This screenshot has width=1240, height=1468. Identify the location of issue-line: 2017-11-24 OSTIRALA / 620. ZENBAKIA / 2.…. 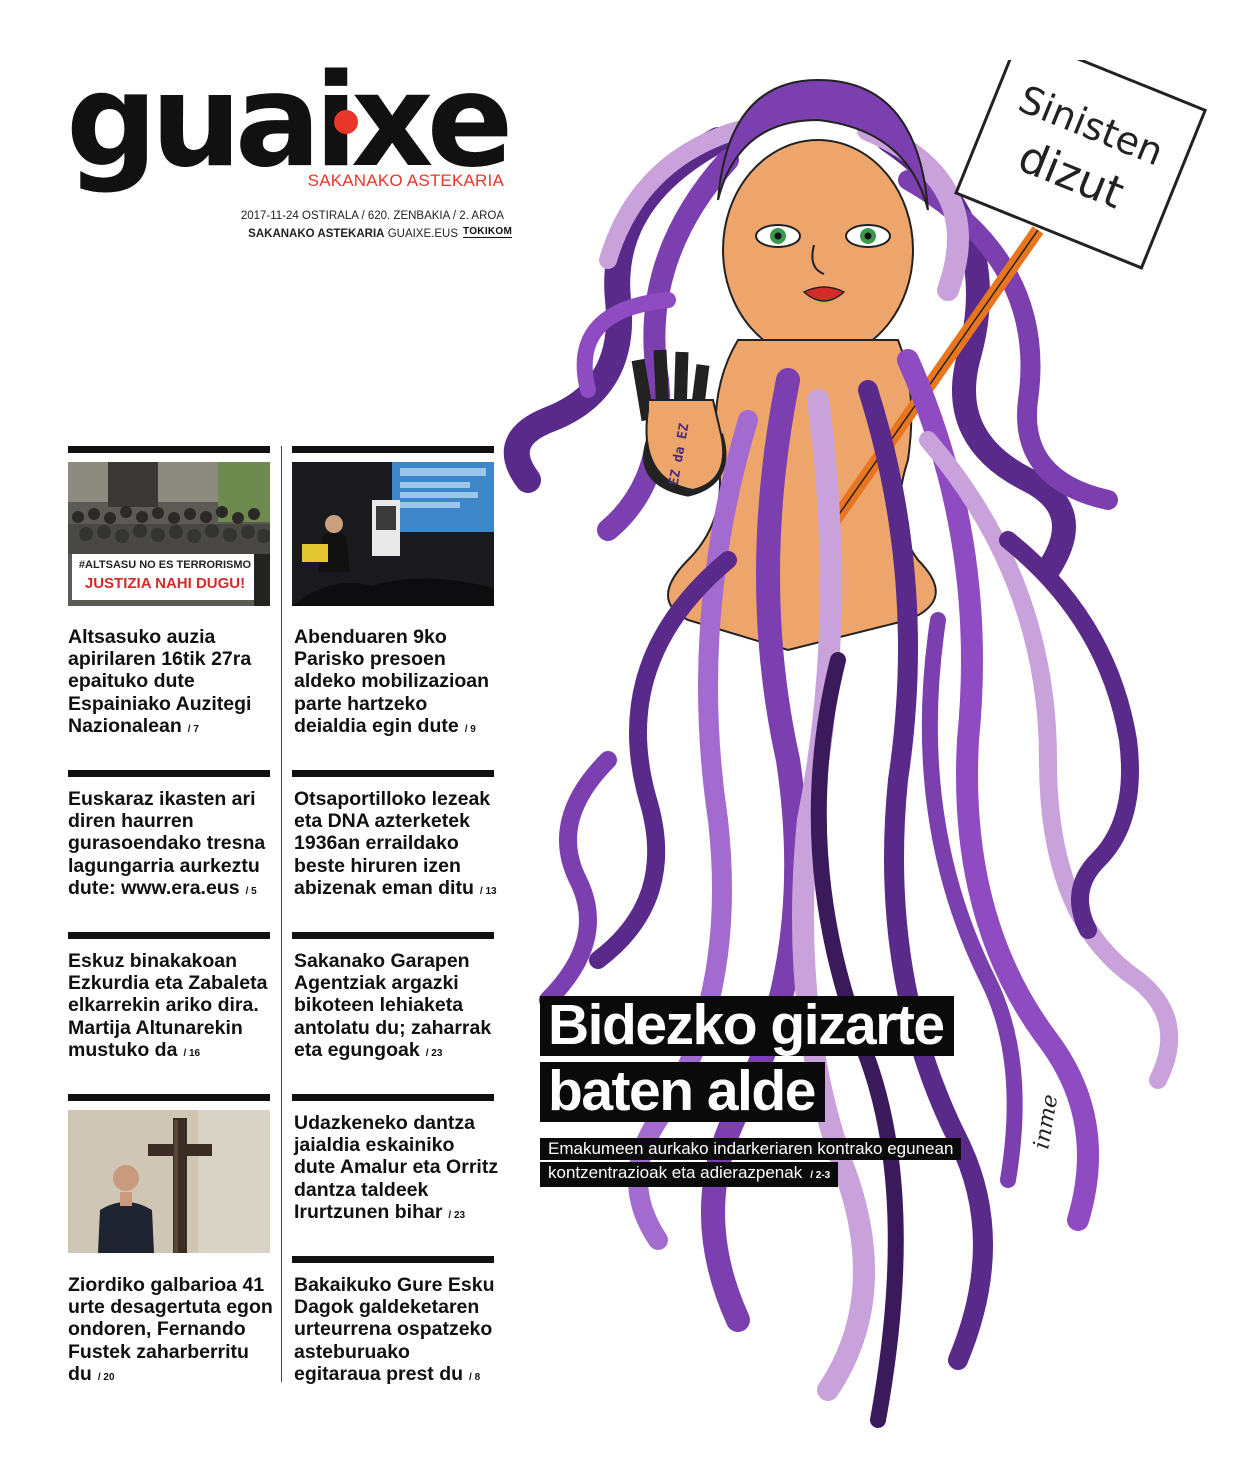
(372, 216).